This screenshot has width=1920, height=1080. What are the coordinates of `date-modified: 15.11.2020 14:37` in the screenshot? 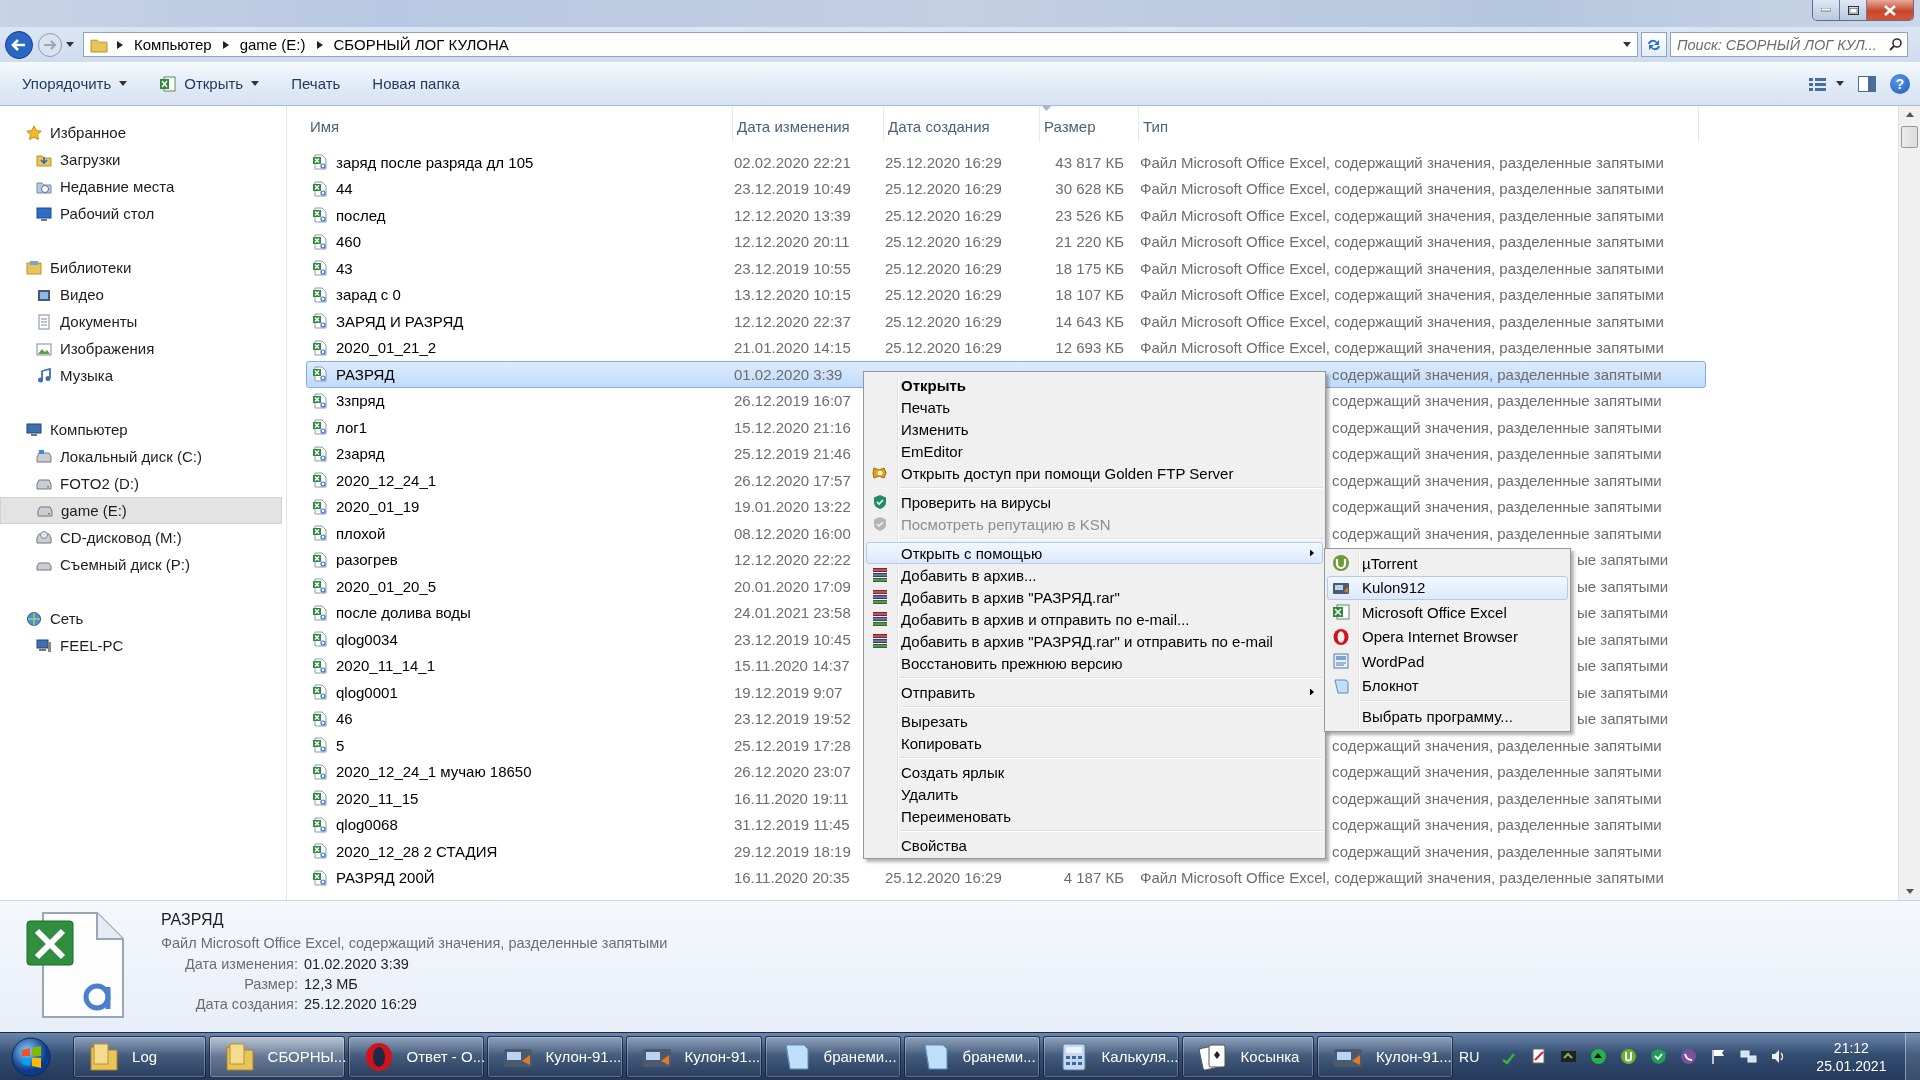 It's located at (792, 666).